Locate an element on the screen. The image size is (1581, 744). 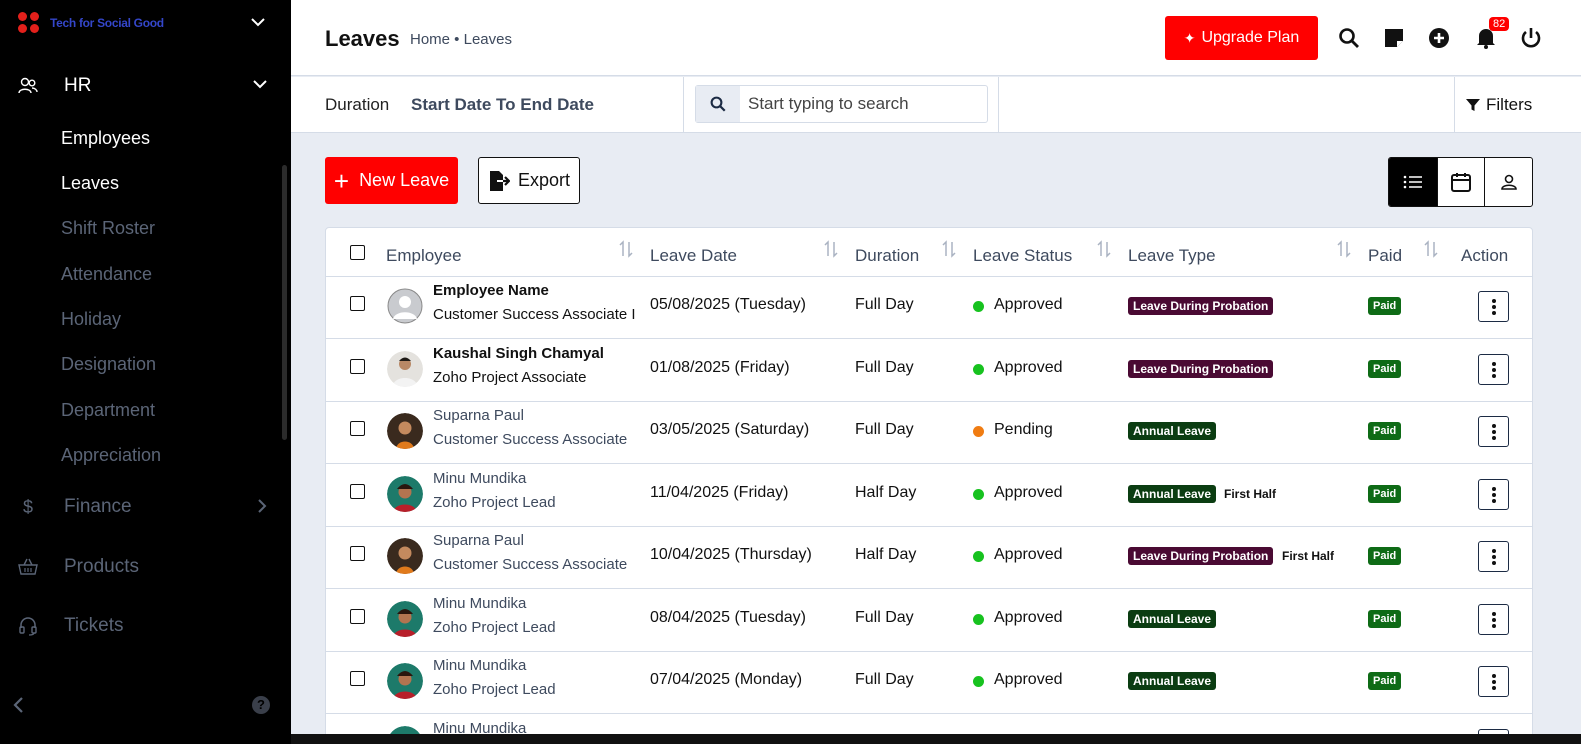
search-input is located at coordinates (860, 104).